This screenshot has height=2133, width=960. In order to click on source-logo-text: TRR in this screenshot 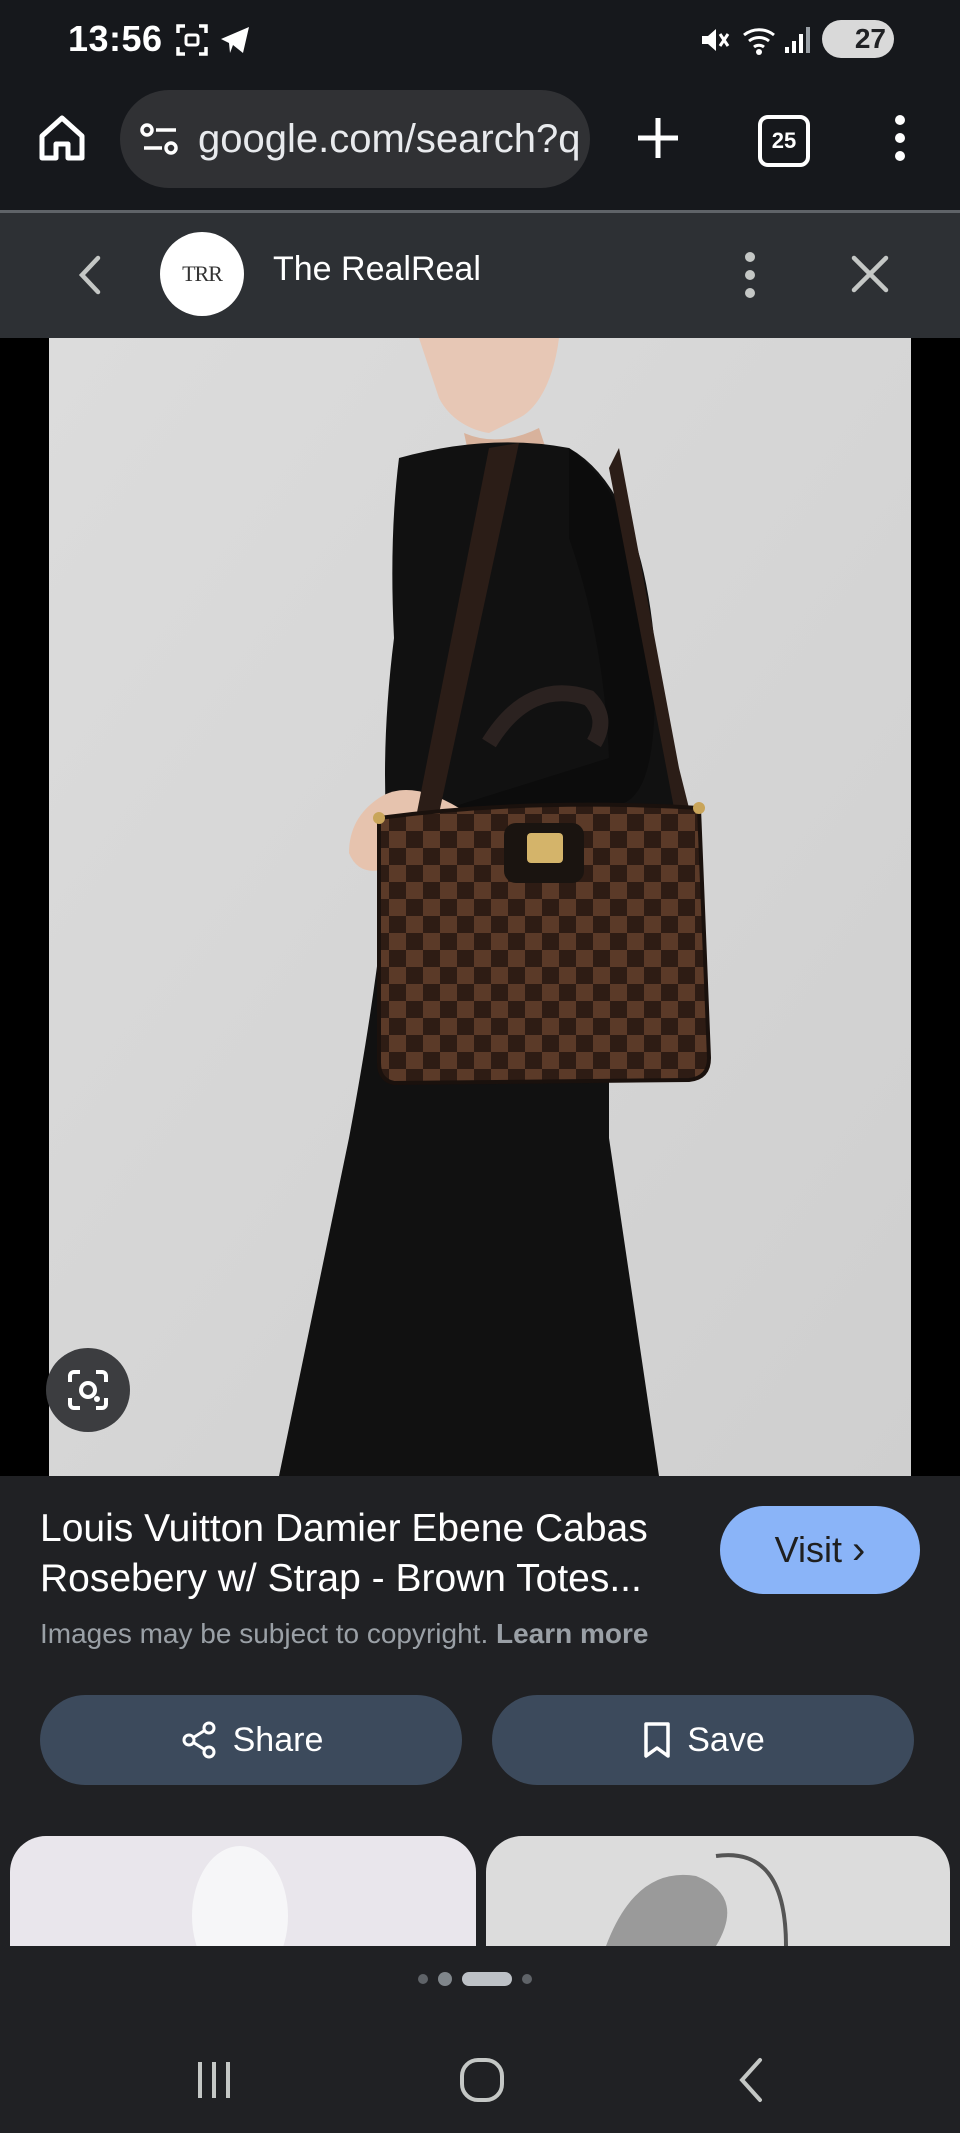, I will do `click(202, 273)`.